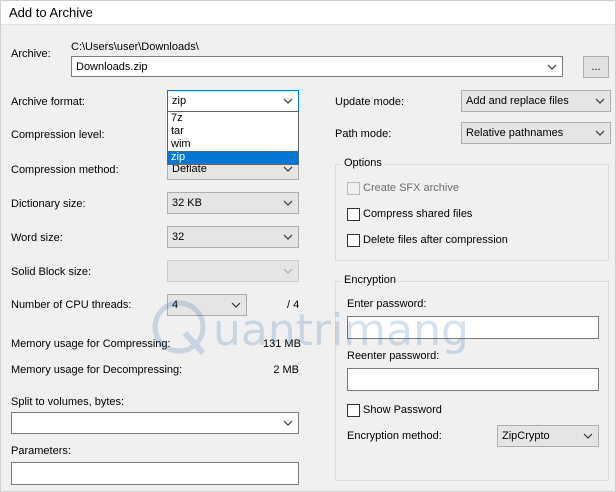  I want to click on word-size-select: 32, so click(233, 237).